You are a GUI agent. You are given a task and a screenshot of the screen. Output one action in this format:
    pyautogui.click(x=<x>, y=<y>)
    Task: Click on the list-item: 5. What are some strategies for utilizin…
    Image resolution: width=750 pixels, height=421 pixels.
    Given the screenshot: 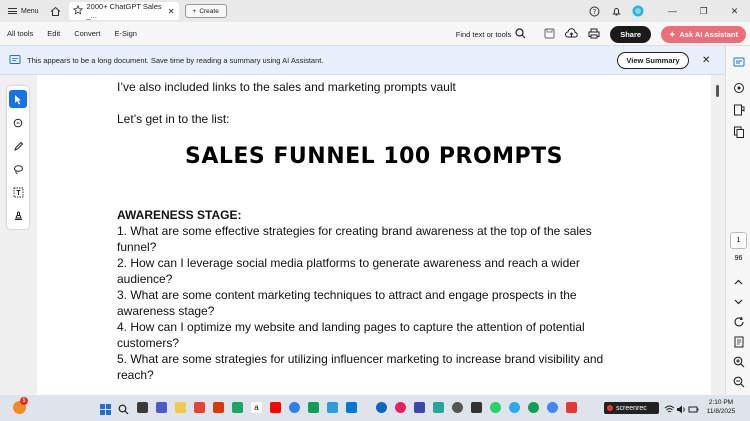 What is the action you would take?
    pyautogui.click(x=360, y=367)
    